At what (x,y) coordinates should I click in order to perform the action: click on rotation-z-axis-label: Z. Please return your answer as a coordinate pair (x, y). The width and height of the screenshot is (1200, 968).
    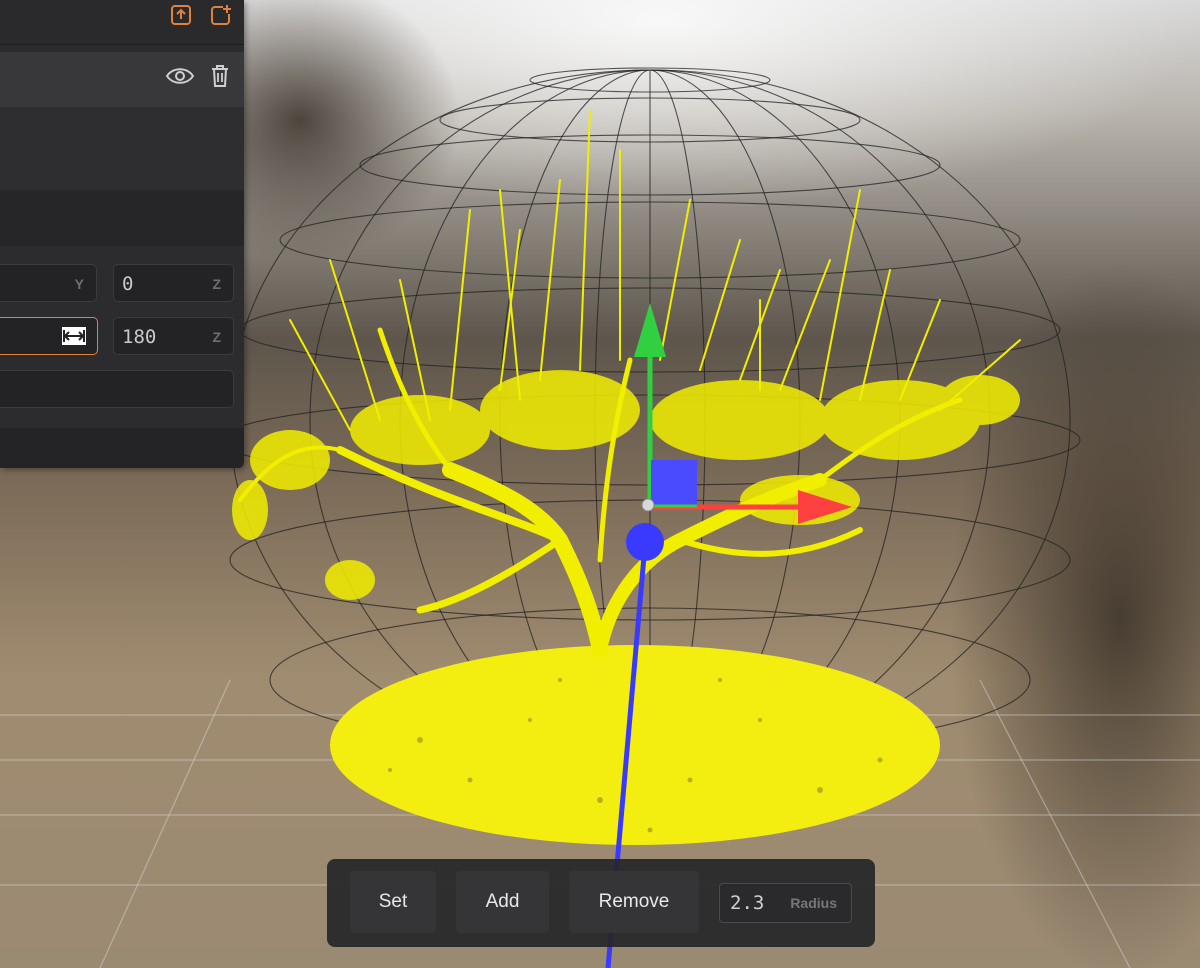
    Looking at the image, I should click on (216, 337).